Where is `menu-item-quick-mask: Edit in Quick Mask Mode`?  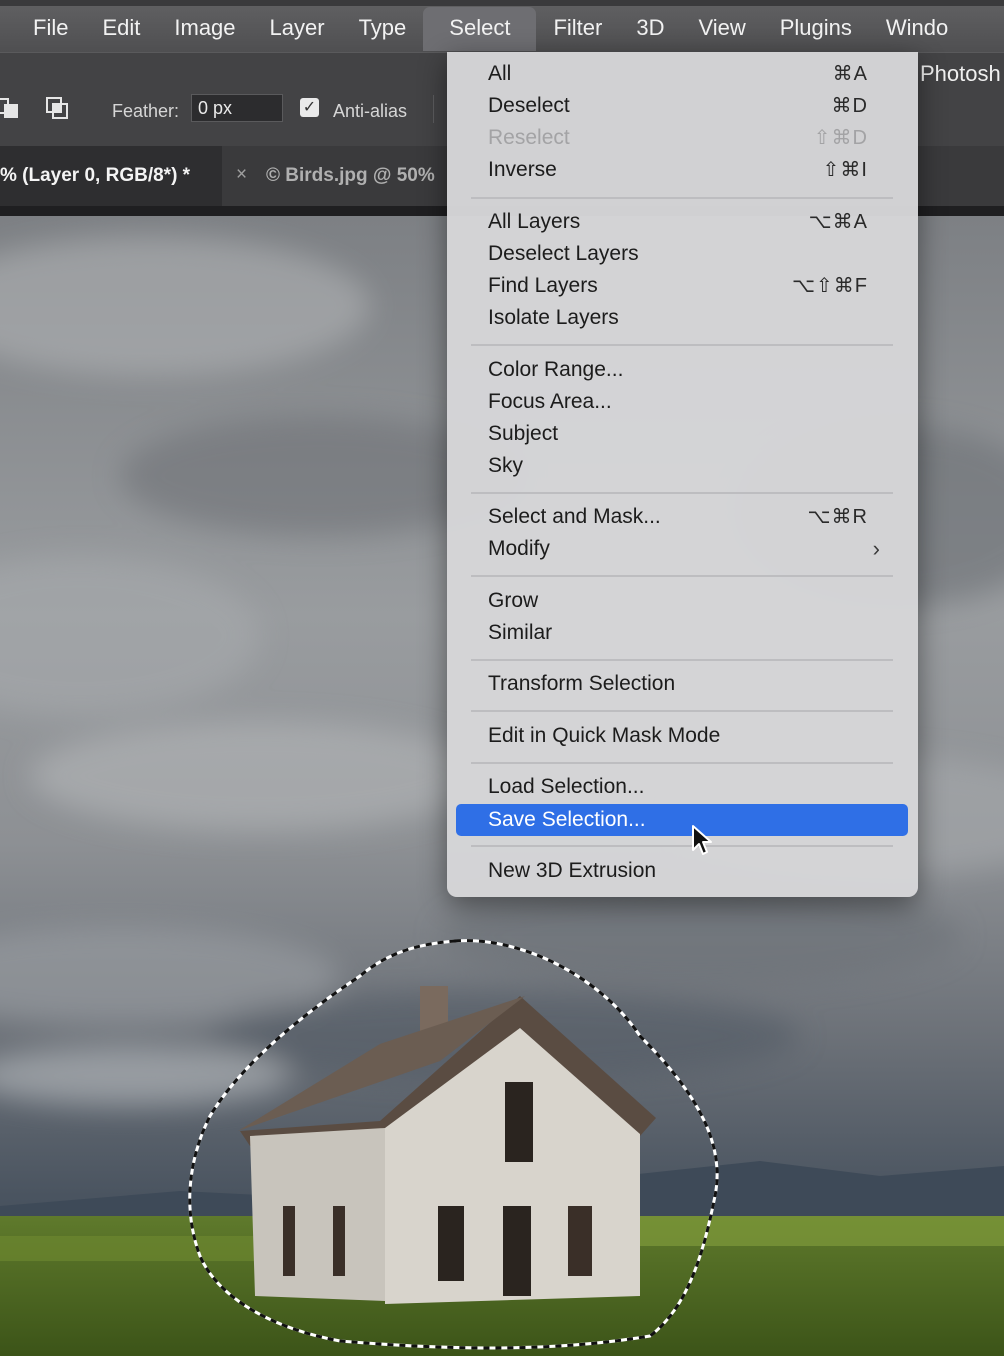 menu-item-quick-mask: Edit in Quick Mask Mode is located at coordinates (682, 736).